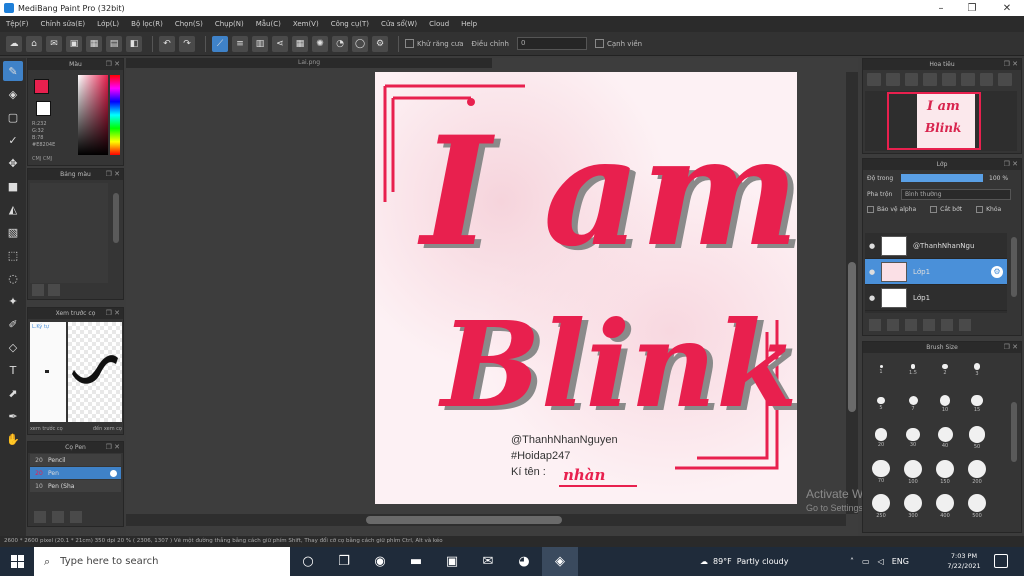 Image resolution: width=1024 pixels, height=576 pixels. I want to click on new-folder-icon, so click(947, 325).